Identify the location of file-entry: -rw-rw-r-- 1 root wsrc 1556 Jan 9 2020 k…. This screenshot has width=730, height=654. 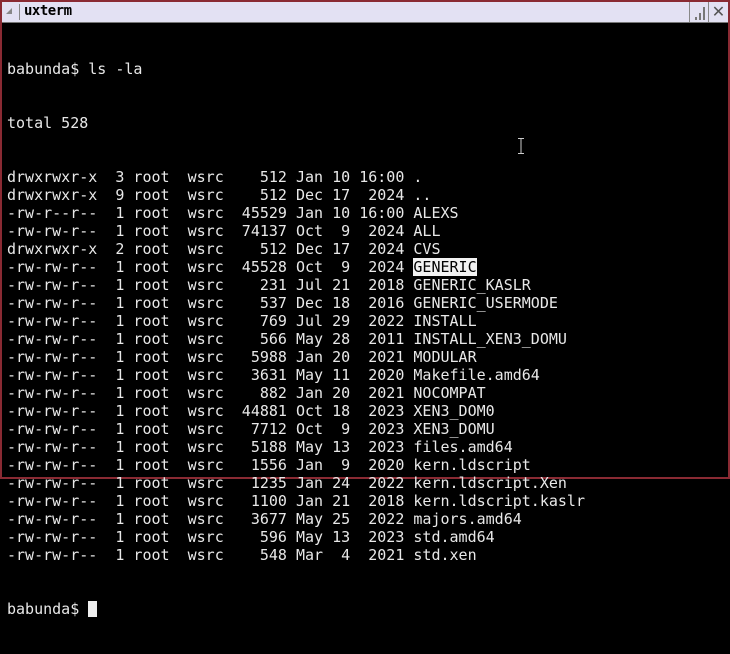
(296, 465).